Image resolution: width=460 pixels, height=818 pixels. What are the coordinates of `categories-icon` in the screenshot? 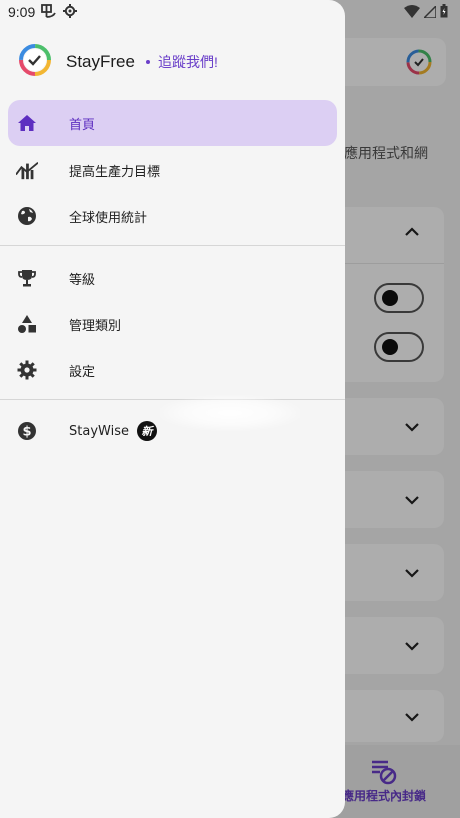 It's located at (27, 324).